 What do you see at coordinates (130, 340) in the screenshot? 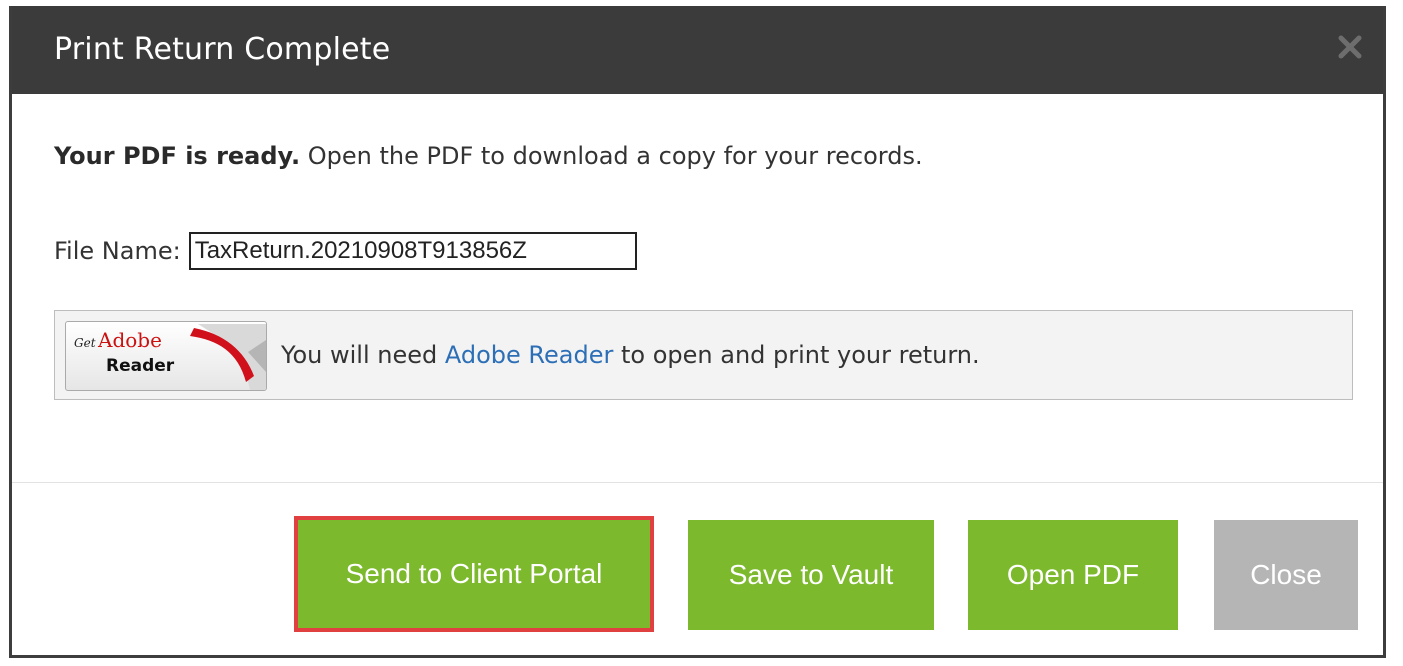
I see `badge-adobe-text: Adobe` at bounding box center [130, 340].